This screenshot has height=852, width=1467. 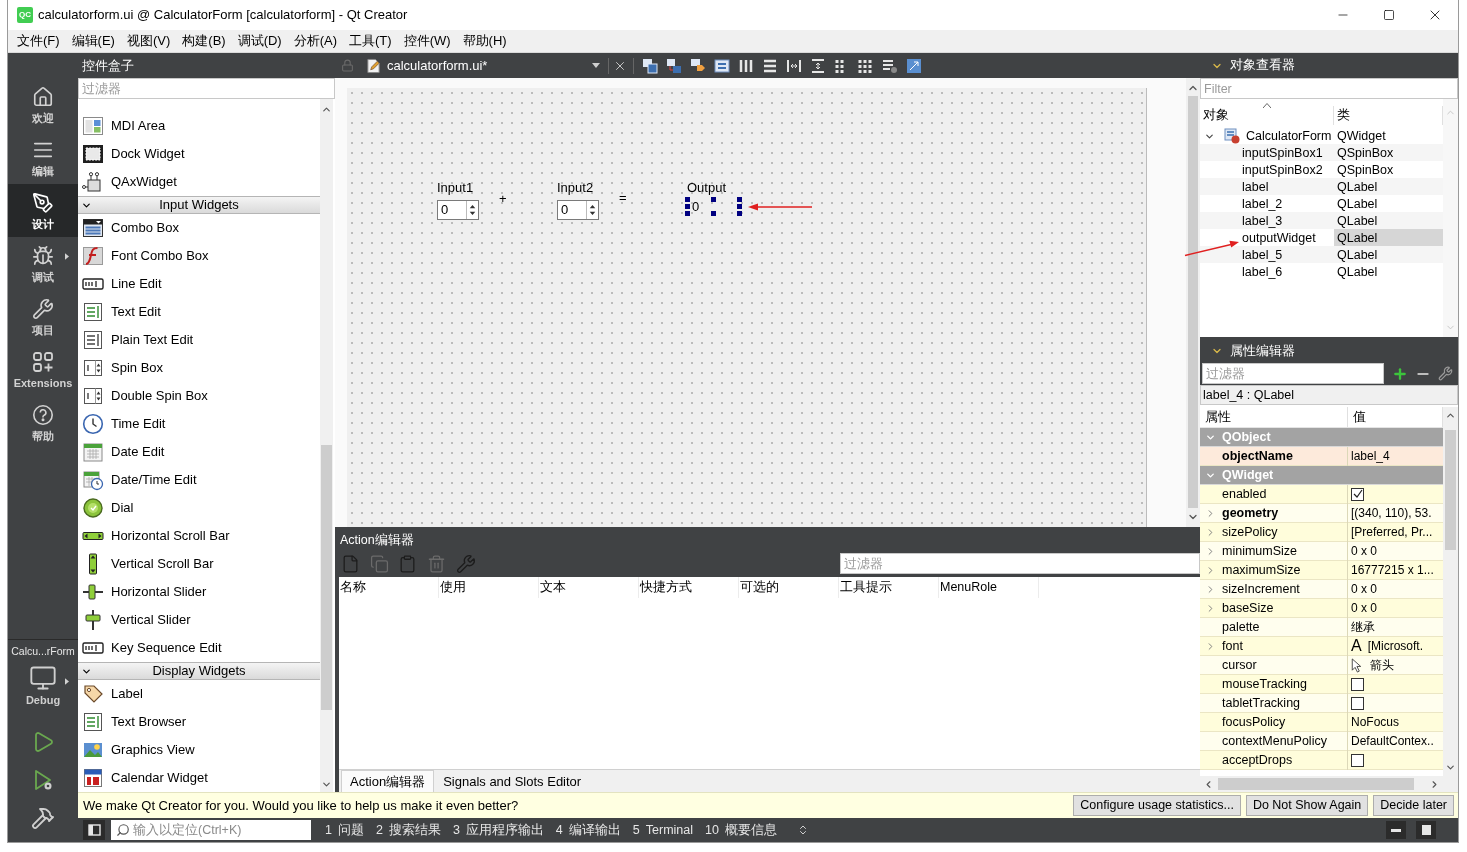 What do you see at coordinates (389, 587) in the screenshot?
I see `column-header: 名称` at bounding box center [389, 587].